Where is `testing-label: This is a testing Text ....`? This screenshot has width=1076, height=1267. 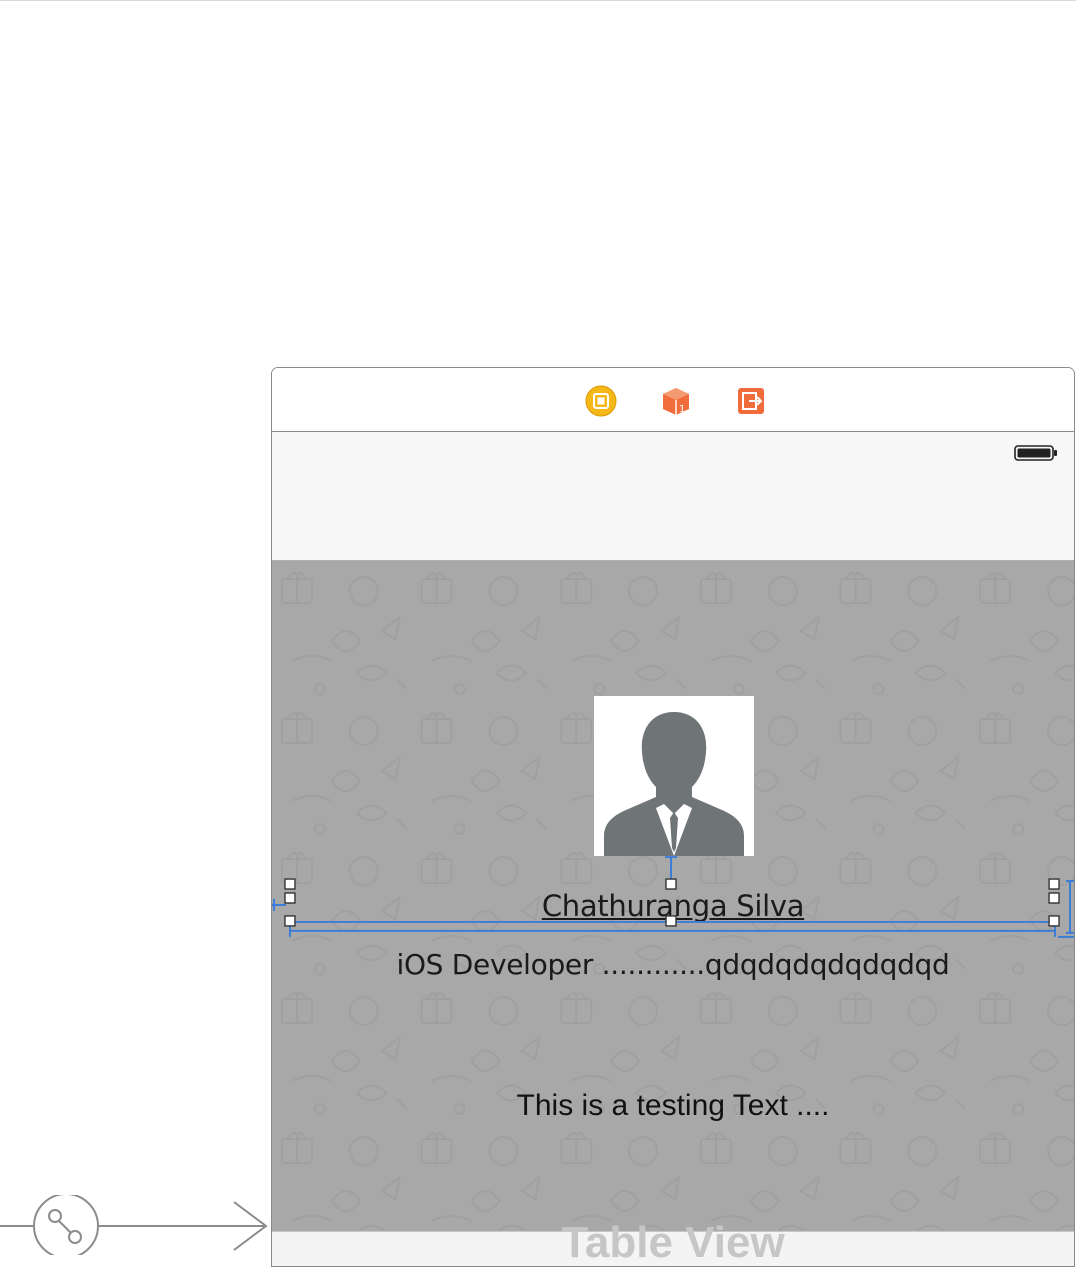 testing-label: This is a testing Text .... is located at coordinates (673, 1106).